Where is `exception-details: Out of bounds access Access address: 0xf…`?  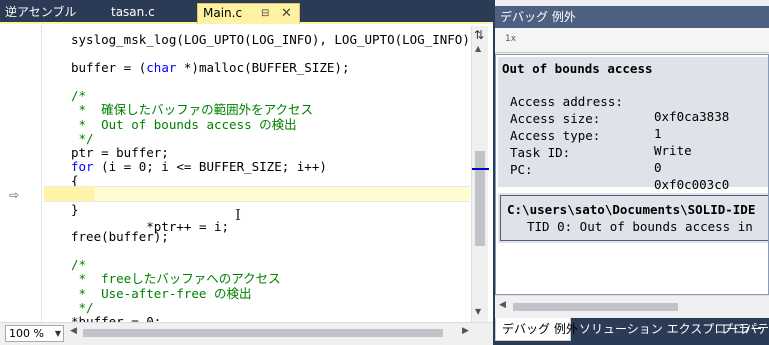 exception-details: Out of bounds access Access address: 0xf… is located at coordinates (633, 124).